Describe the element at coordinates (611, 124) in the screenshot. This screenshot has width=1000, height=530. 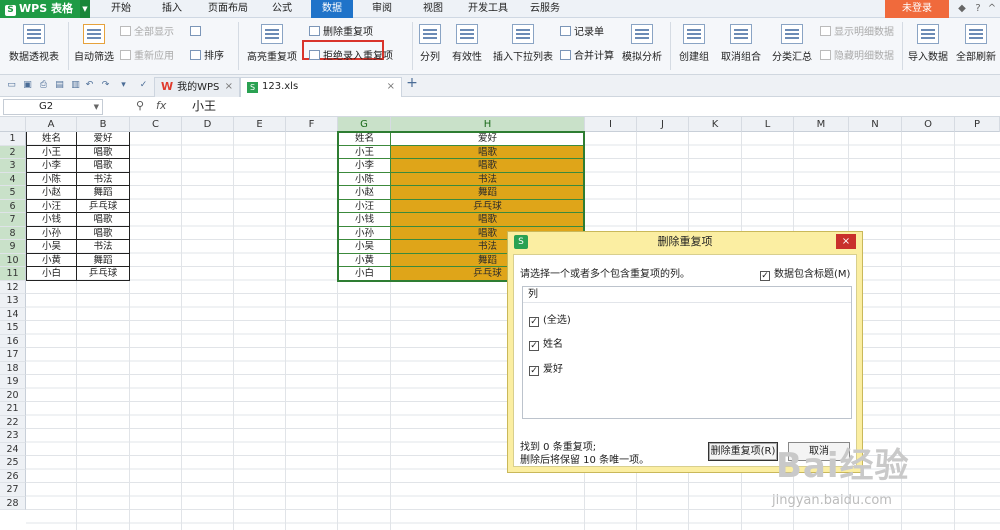
I see `column-header-i: I` at that location.